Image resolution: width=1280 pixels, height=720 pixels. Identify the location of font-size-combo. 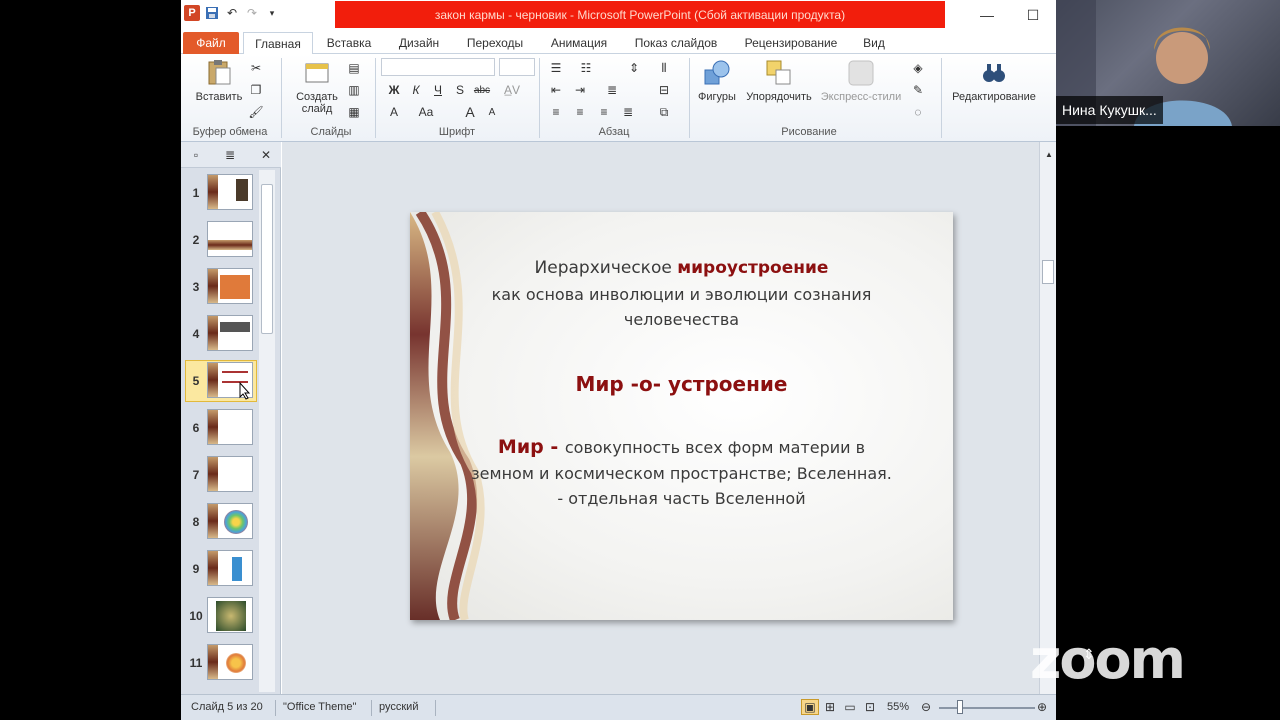
(517, 67).